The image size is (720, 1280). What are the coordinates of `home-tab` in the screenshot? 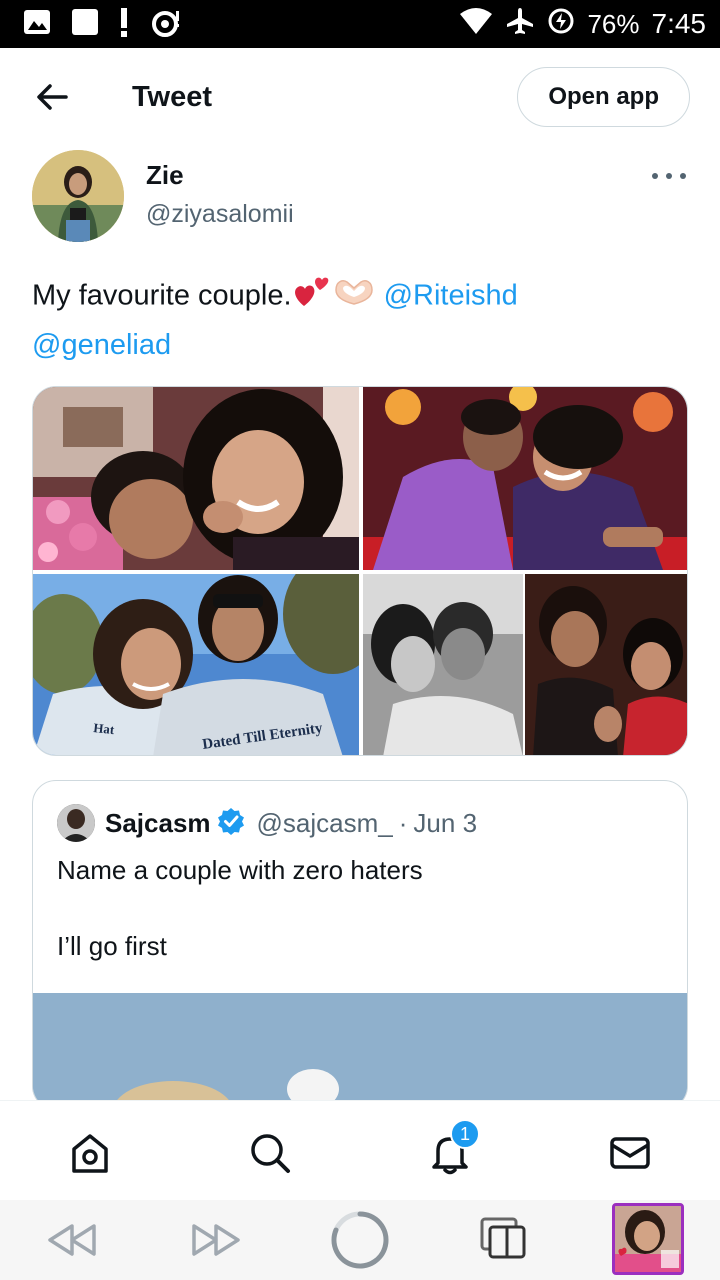 It's located at (90, 1153).